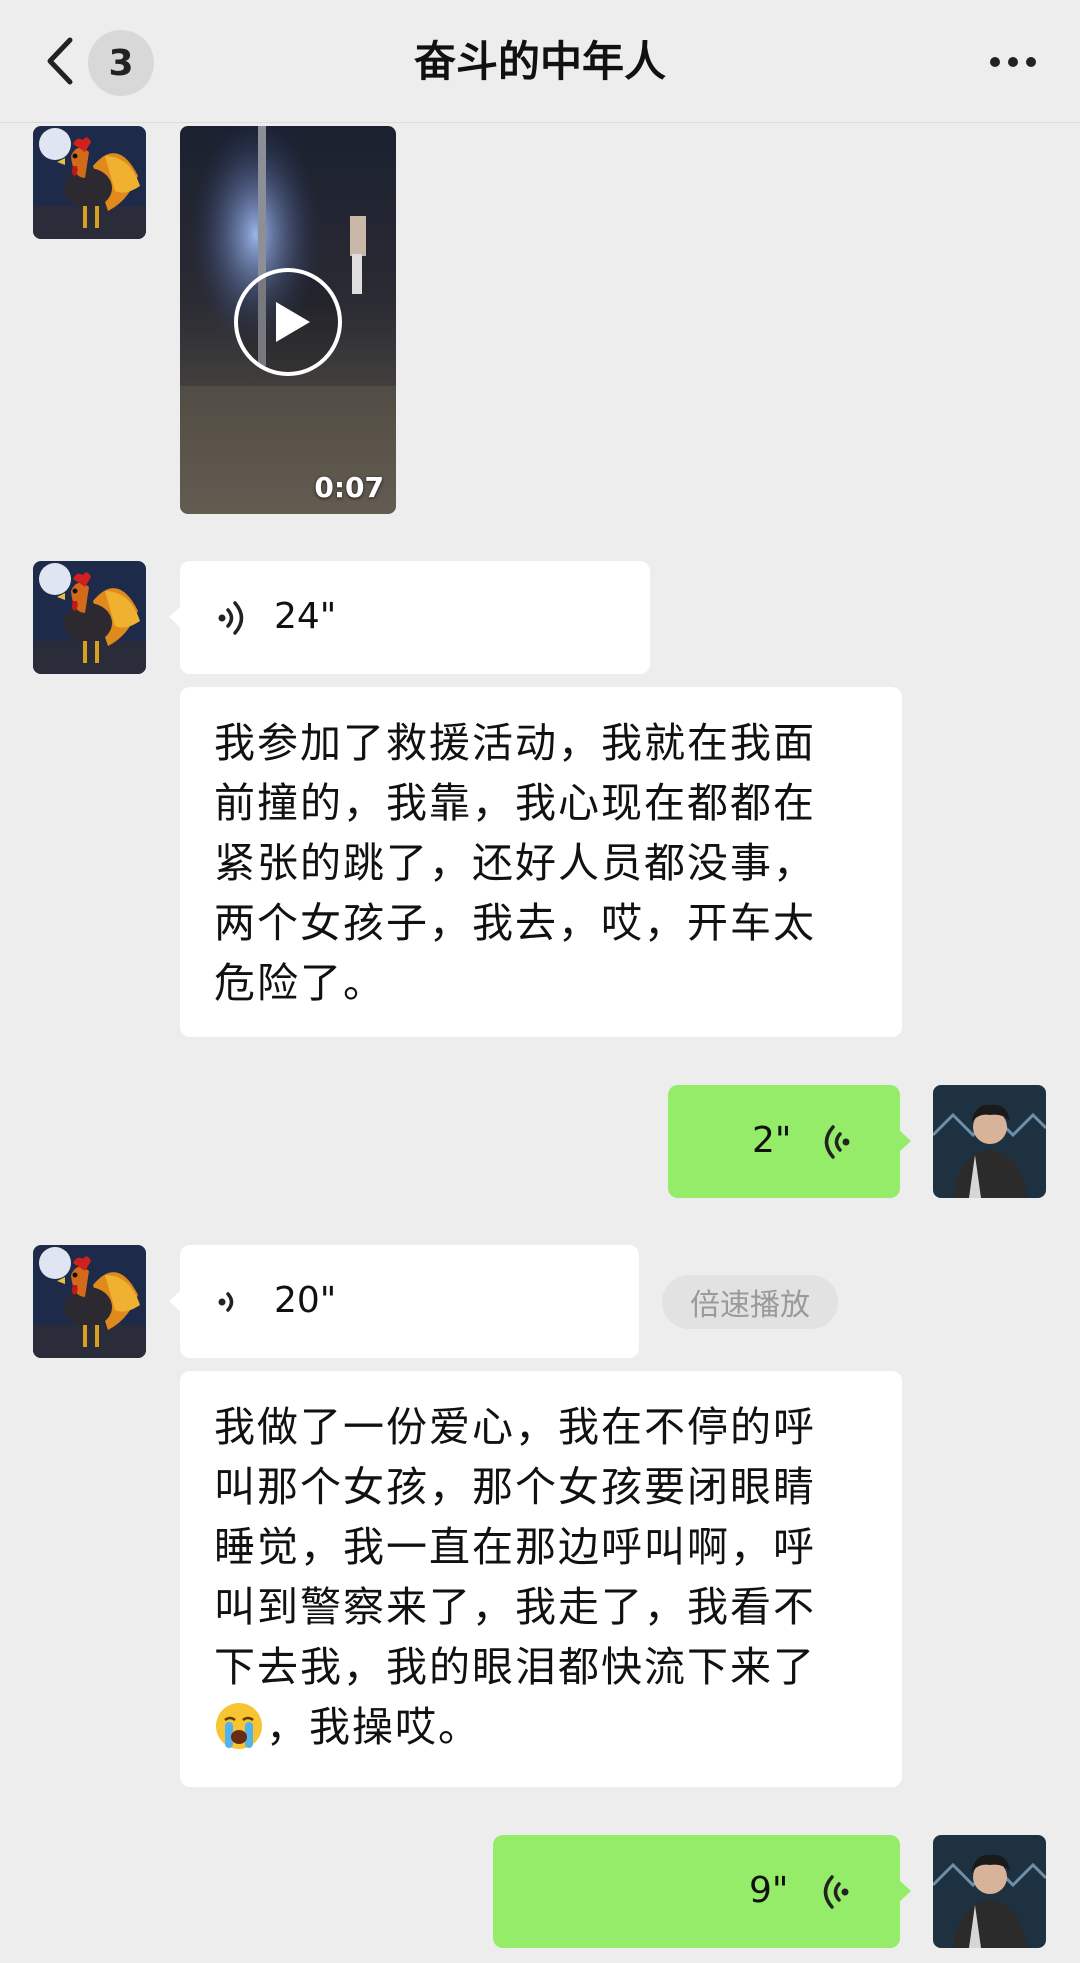  I want to click on play-icon, so click(288, 322).